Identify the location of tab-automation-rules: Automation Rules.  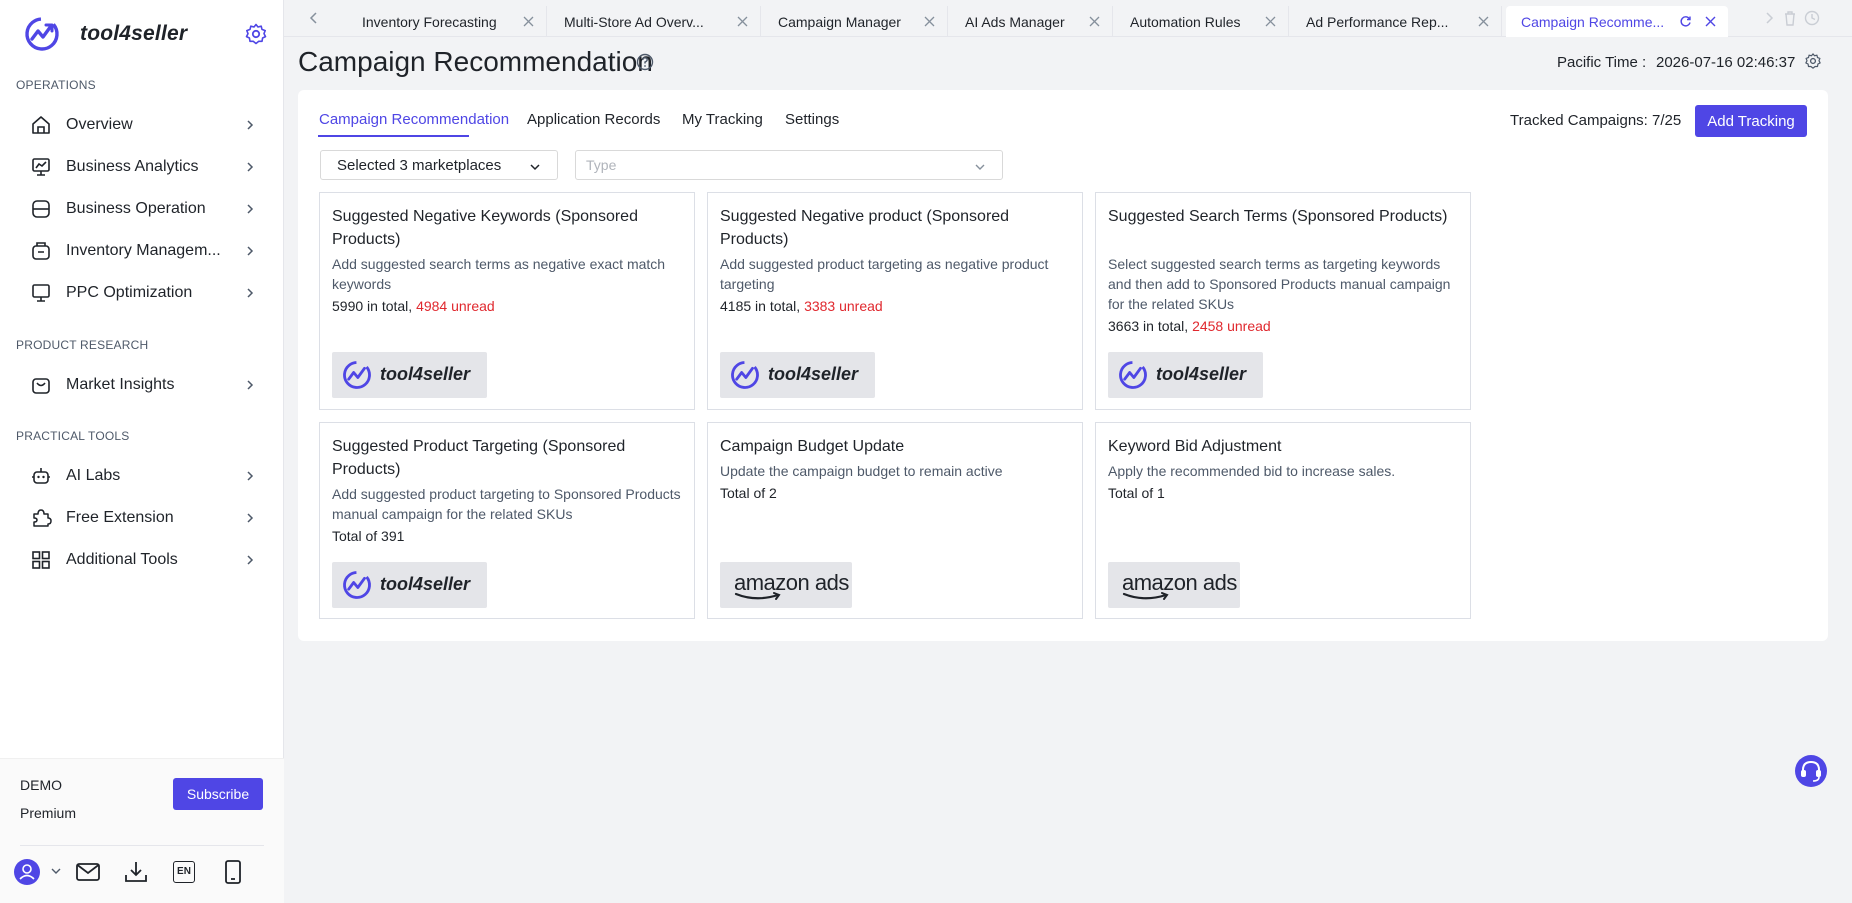
(1201, 21).